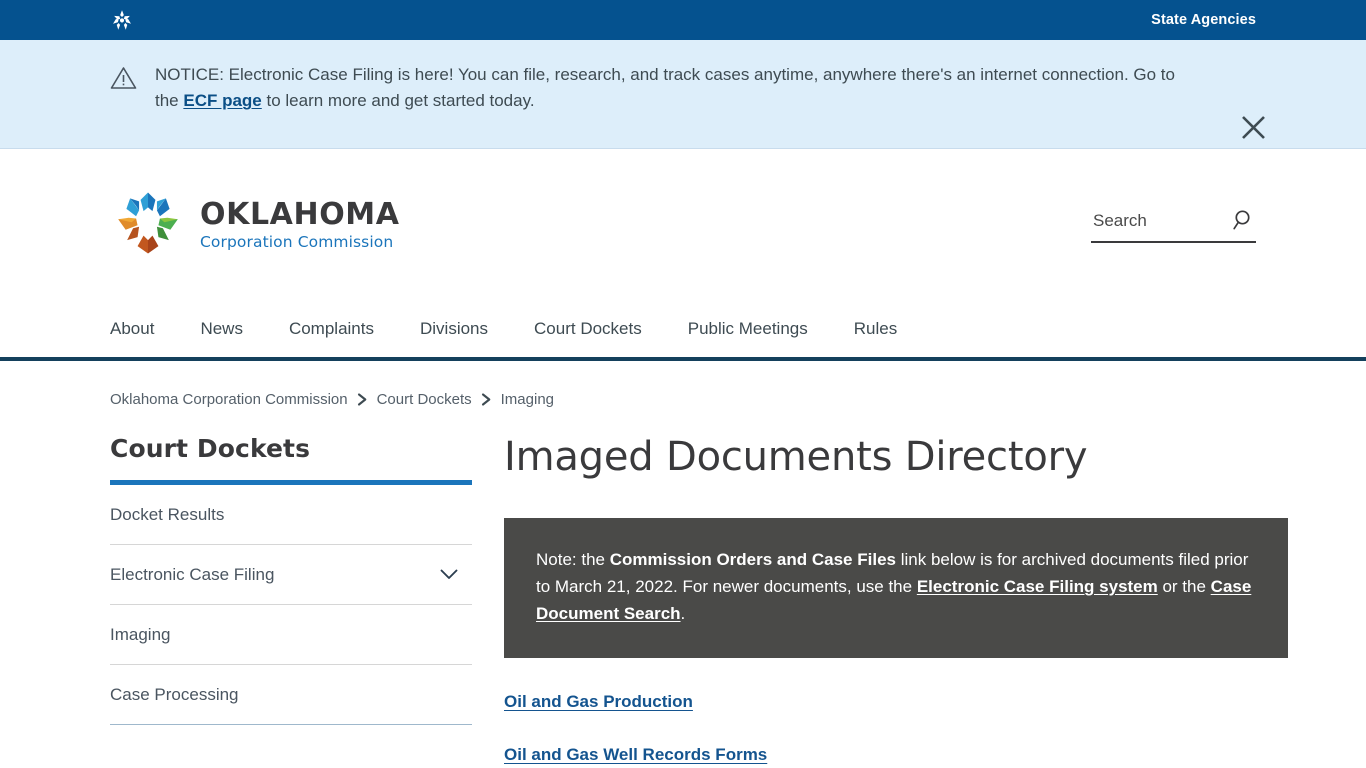 The image size is (1366, 768). I want to click on search-button, so click(1244, 221).